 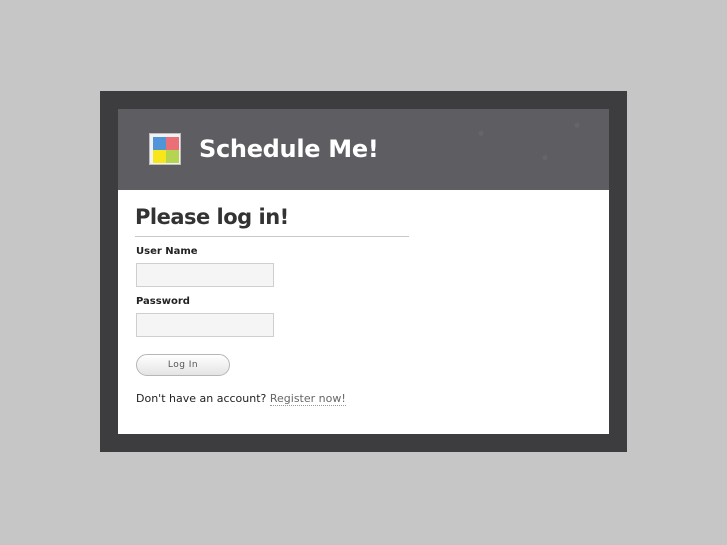 What do you see at coordinates (167, 251) in the screenshot?
I see `username-label: User Name` at bounding box center [167, 251].